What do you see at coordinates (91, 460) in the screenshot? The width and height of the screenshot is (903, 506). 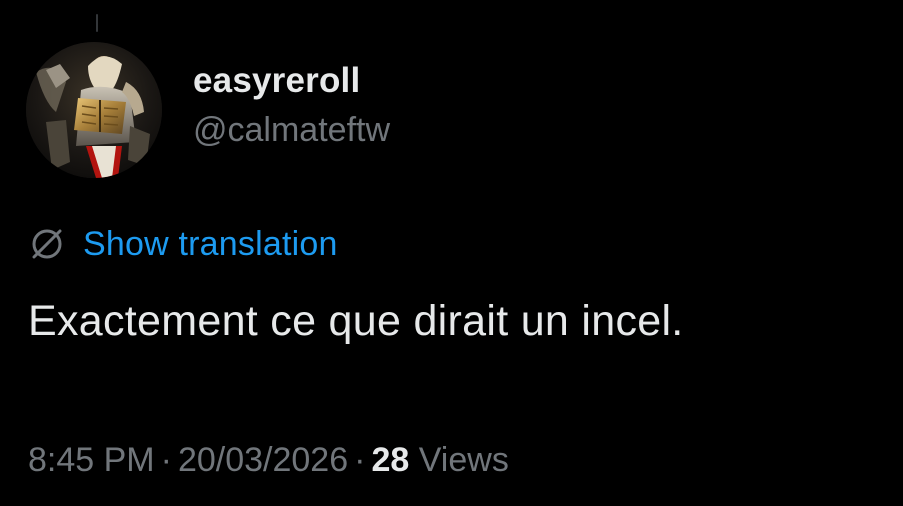 I see `tweet-time: 8:45 PM` at bounding box center [91, 460].